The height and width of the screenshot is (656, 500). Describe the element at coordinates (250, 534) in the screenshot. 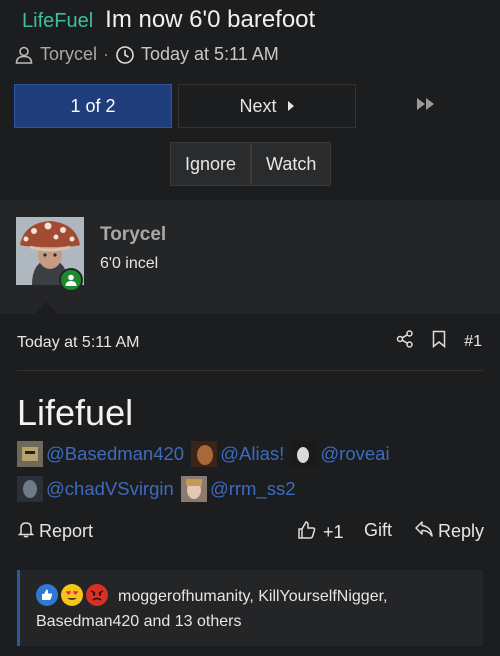

I see `post-actions: Report +1 Gift Reply` at that location.